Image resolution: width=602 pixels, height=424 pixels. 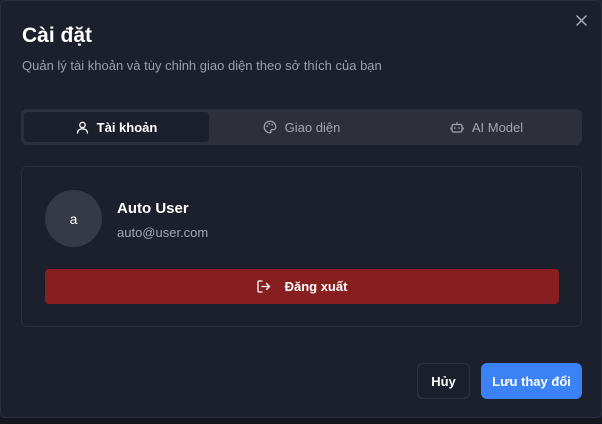 I want to click on user-email: auto@user.com, so click(x=163, y=232).